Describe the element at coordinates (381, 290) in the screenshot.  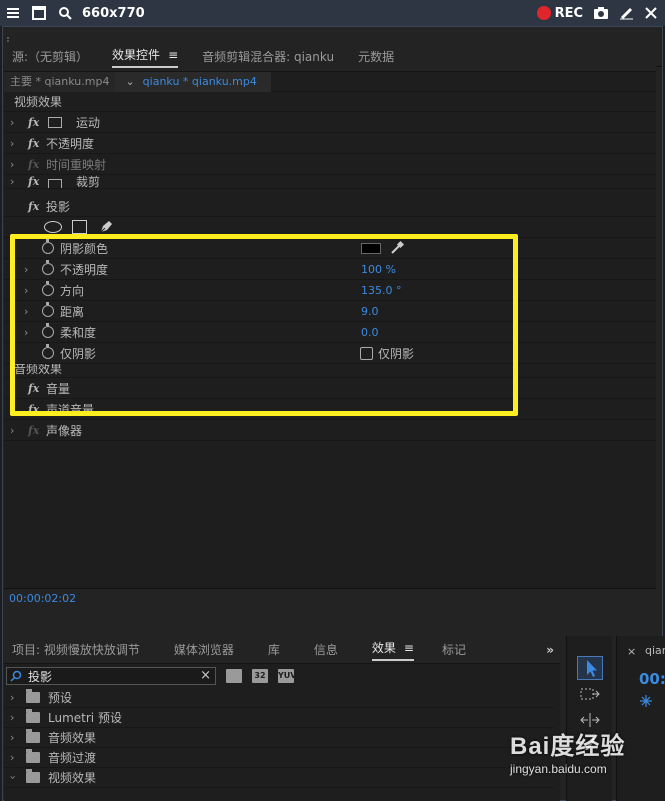
I see `param-value: 135.0 °` at that location.